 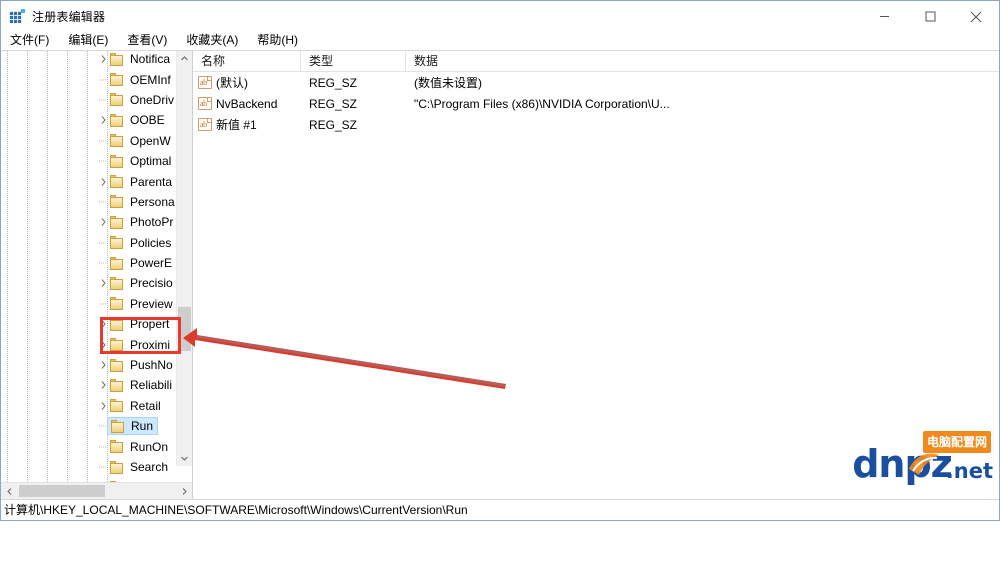 What do you see at coordinates (184, 458) in the screenshot?
I see `chevron-down-icon` at bounding box center [184, 458].